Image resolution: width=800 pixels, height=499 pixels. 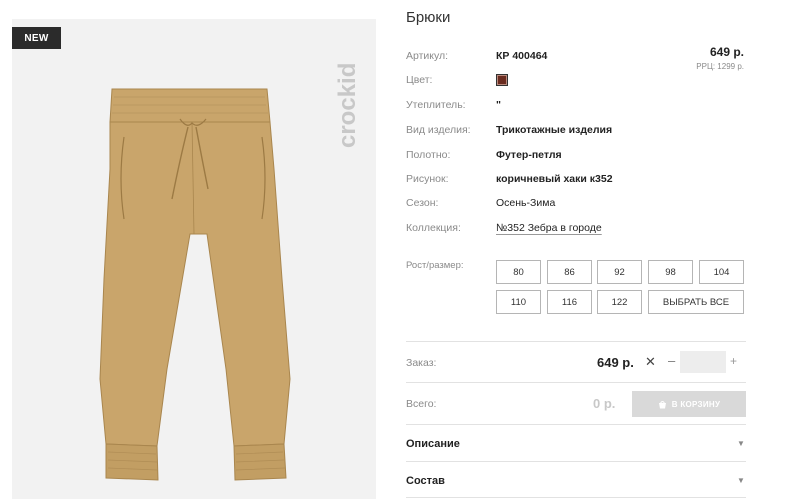 What do you see at coordinates (554, 179) in the screenshot?
I see `attr-value-pattern: коричневый хаки к352` at bounding box center [554, 179].